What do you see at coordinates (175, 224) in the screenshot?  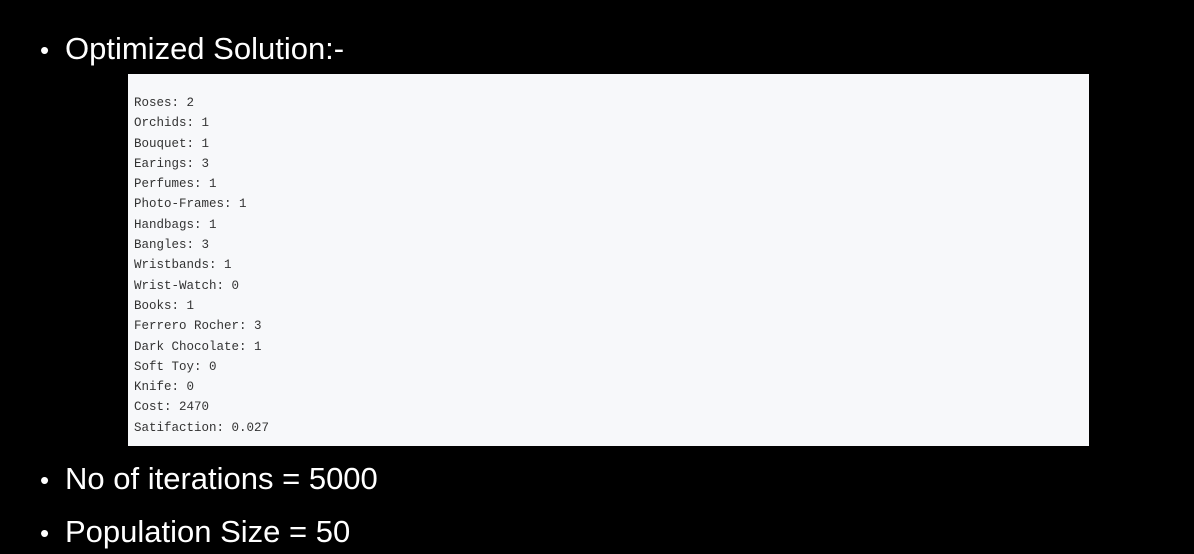 I see `output-line-handbags: Handbags: 1` at bounding box center [175, 224].